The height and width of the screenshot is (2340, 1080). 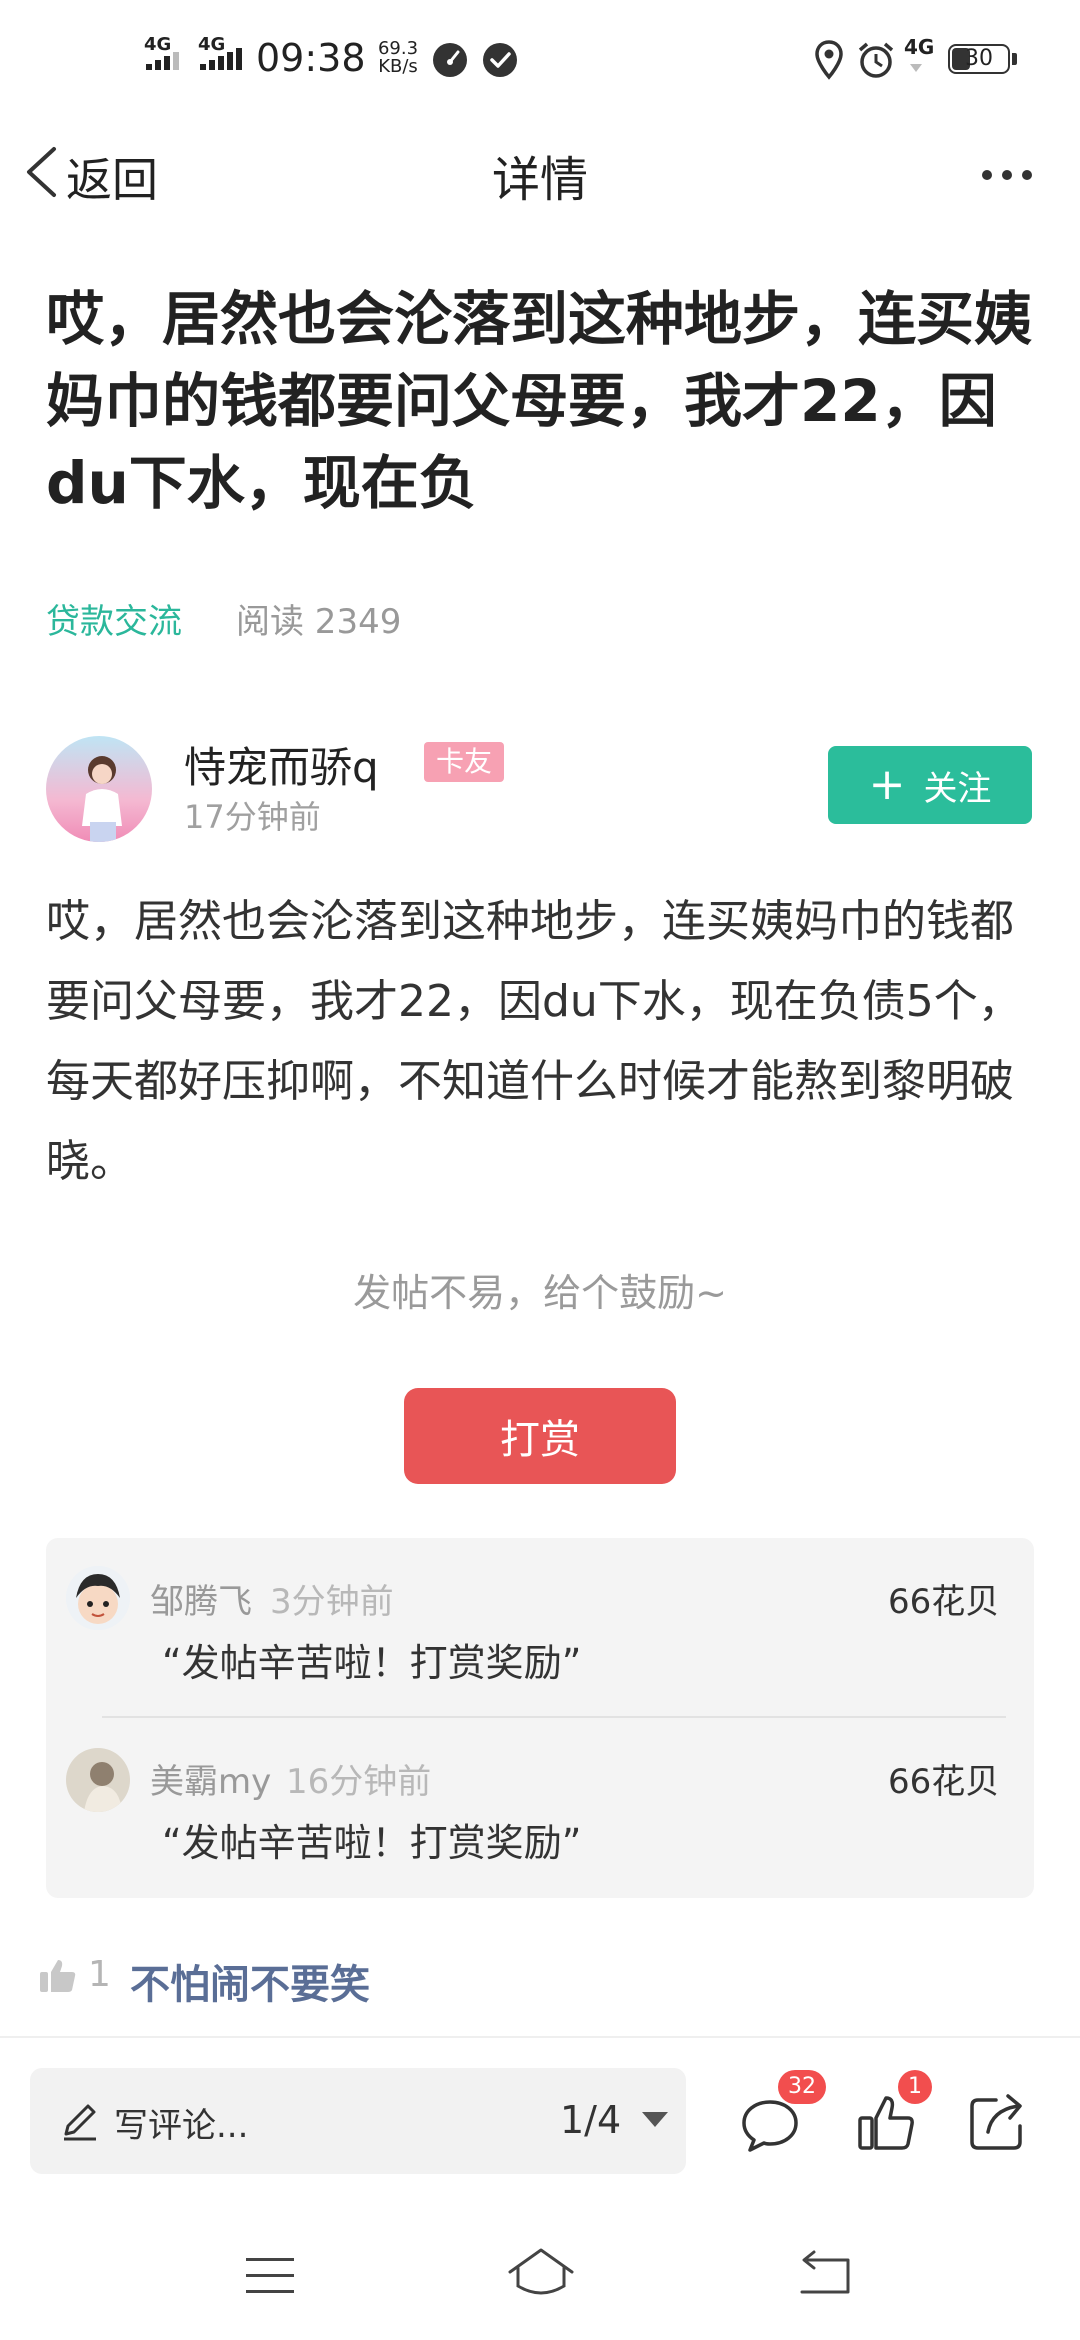 I want to click on post-time: 17分钟前, so click(x=252, y=817).